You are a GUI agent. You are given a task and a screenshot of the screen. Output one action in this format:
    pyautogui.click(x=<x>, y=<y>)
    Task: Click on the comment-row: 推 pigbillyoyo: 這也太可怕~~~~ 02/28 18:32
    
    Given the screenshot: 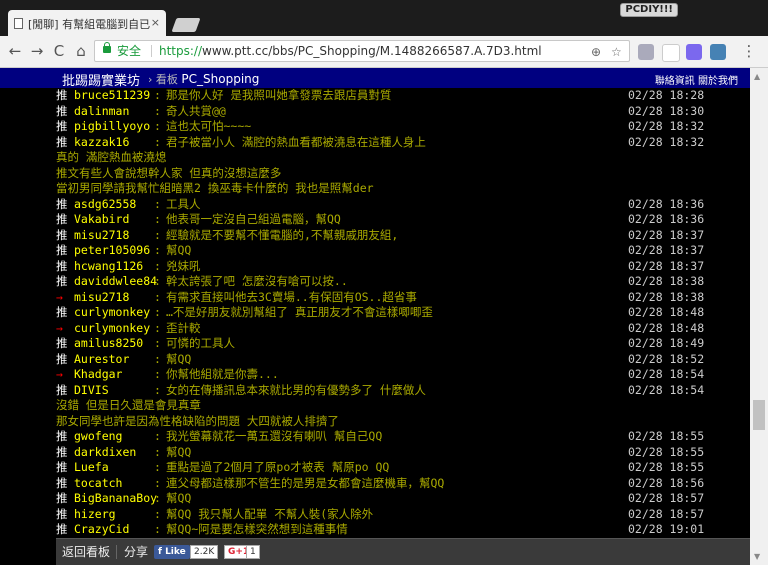 What is the action you would take?
    pyautogui.click(x=396, y=127)
    